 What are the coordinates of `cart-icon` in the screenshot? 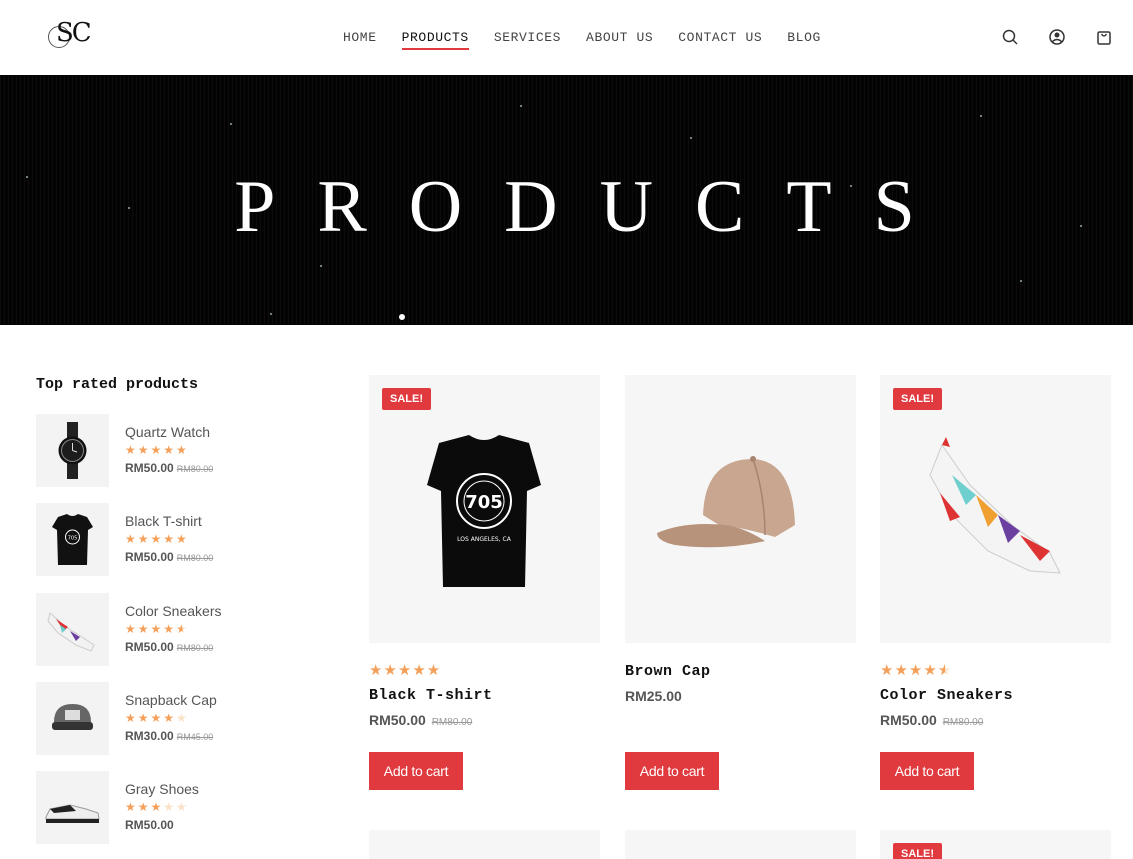 It's located at (1104, 37).